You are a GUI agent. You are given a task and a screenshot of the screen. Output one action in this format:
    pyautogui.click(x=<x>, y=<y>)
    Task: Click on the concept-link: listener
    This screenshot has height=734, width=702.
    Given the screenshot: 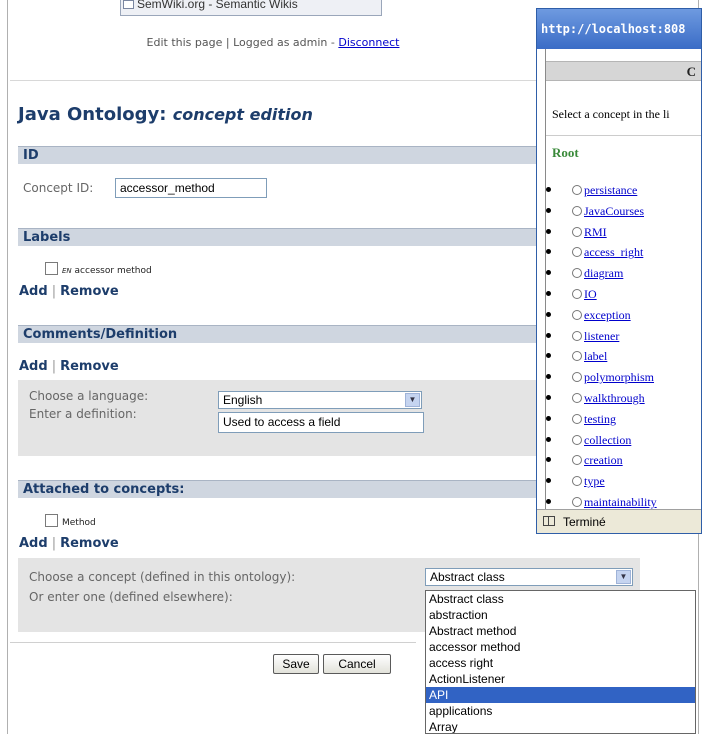 What is the action you would take?
    pyautogui.click(x=601, y=336)
    